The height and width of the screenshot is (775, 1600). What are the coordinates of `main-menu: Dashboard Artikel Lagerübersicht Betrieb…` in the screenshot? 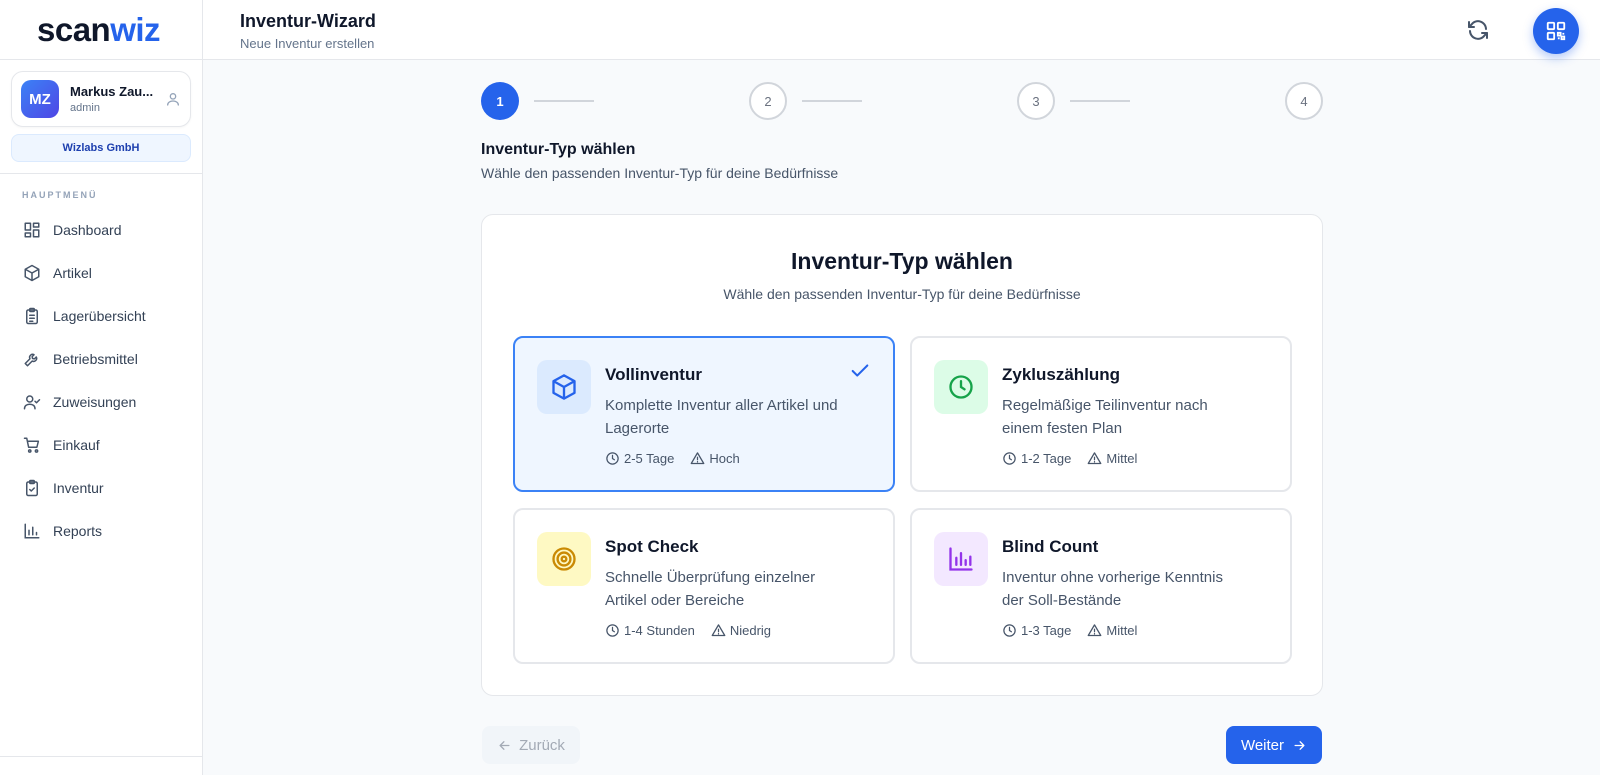 It's located at (101, 380).